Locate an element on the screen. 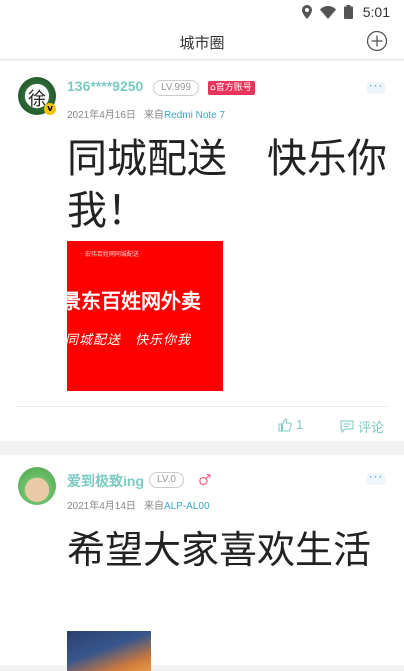 Image resolution: width=404 pixels, height=671 pixels. level-badge: LV.999 is located at coordinates (176, 88).